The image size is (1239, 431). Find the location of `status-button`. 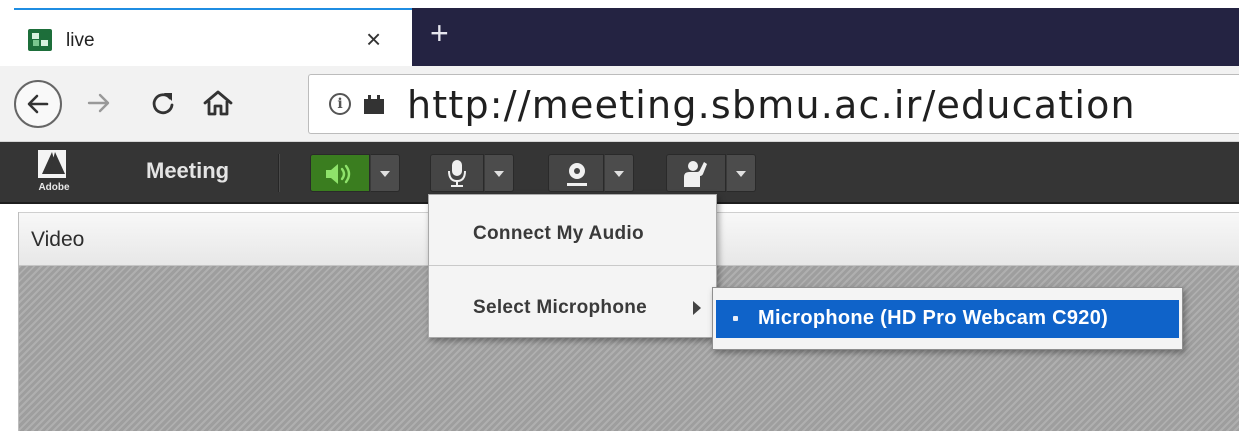

status-button is located at coordinates (696, 173).